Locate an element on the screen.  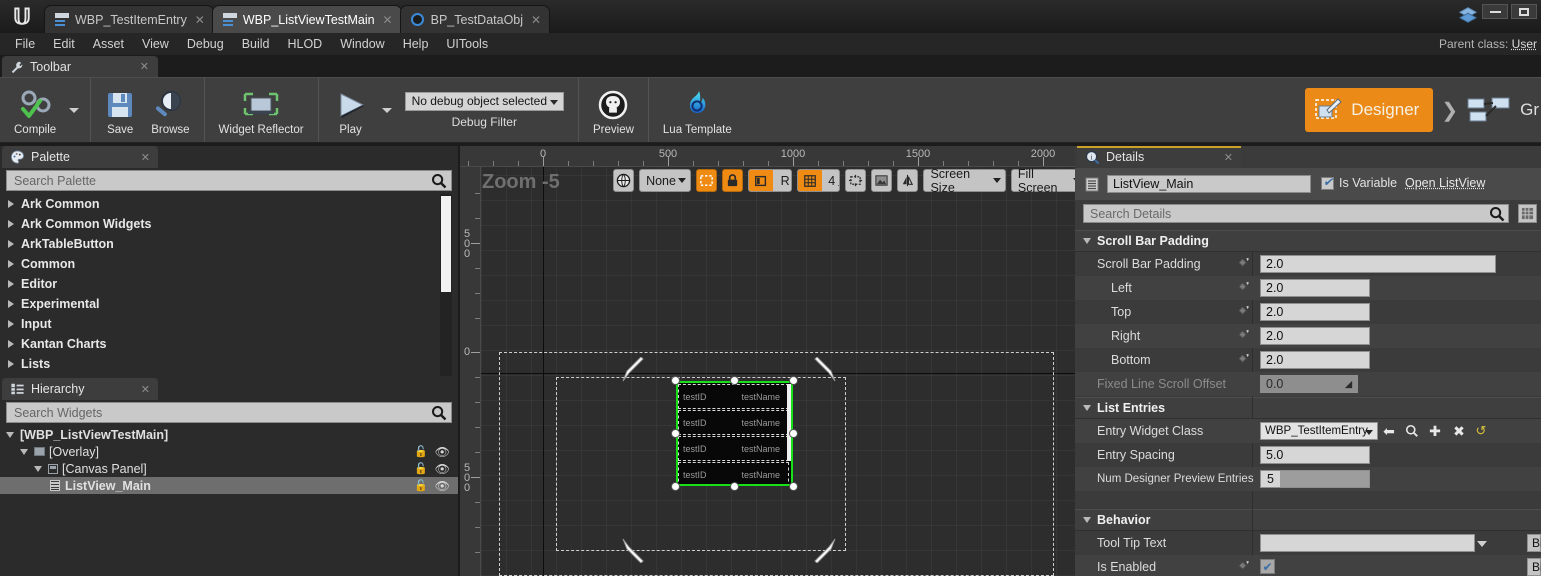
asset-tab-bp-testdataobj: BP_TestDataObj ✕ is located at coordinates (475, 19).